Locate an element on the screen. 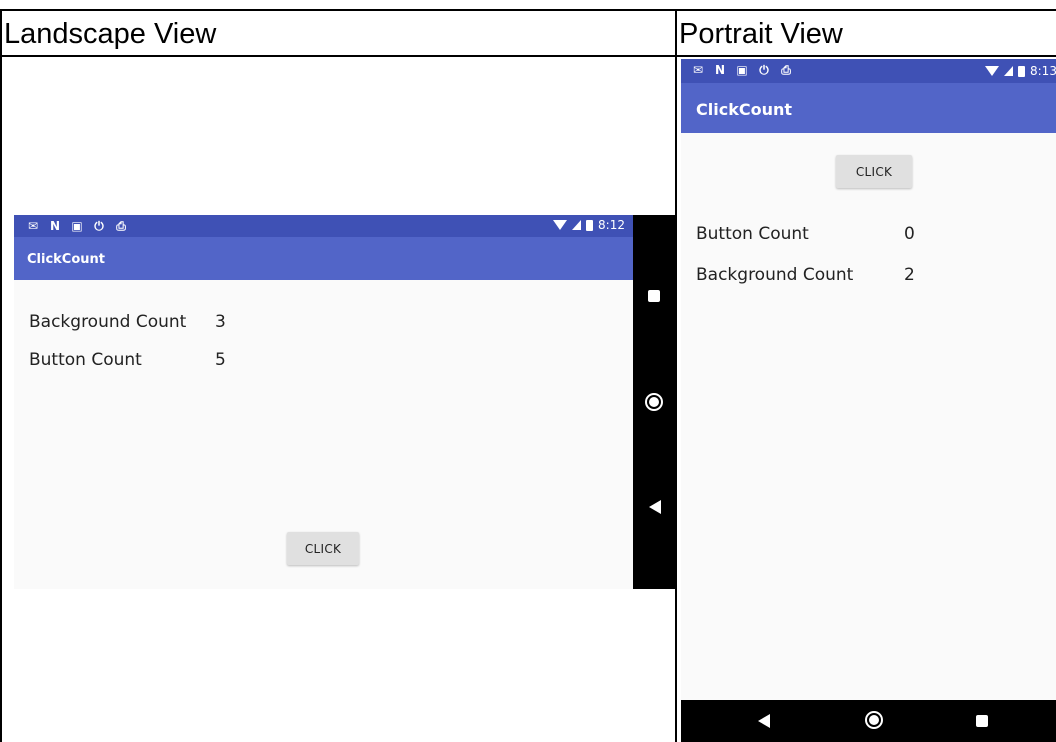 The height and width of the screenshot is (742, 1056). portrait-click-button: CLICK is located at coordinates (874, 171).